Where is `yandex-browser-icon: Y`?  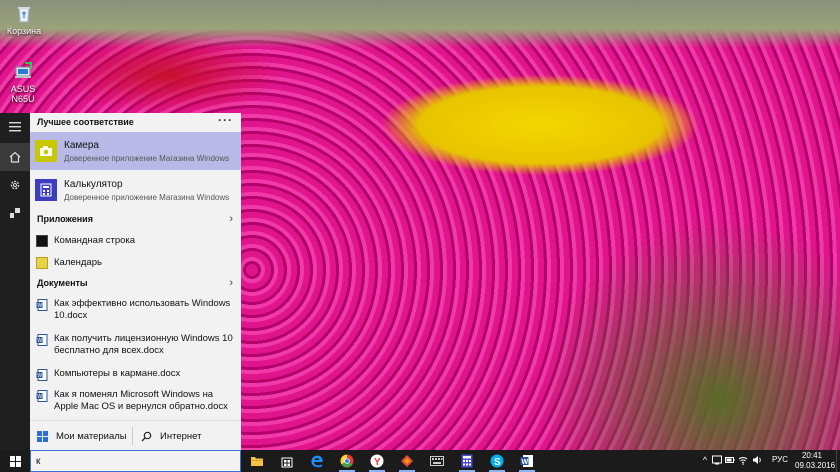
yandex-browser-icon: Y is located at coordinates (377, 461).